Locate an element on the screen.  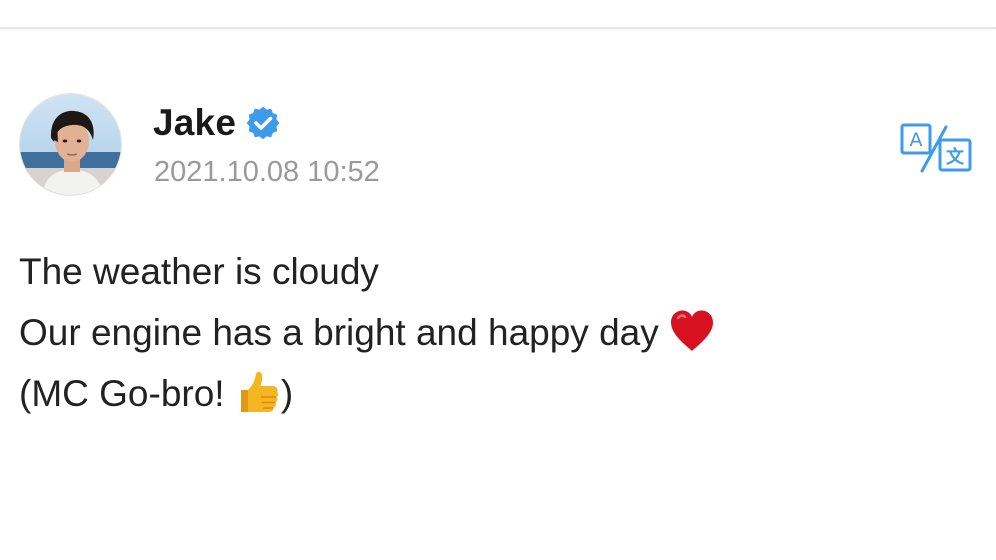
thumbs-up-emoji-icon is located at coordinates (258, 392).